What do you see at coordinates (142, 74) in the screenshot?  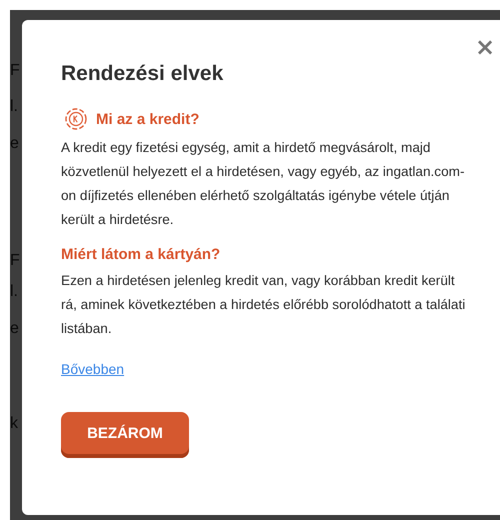 I see `dialog-title: Rendezési elvek` at bounding box center [142, 74].